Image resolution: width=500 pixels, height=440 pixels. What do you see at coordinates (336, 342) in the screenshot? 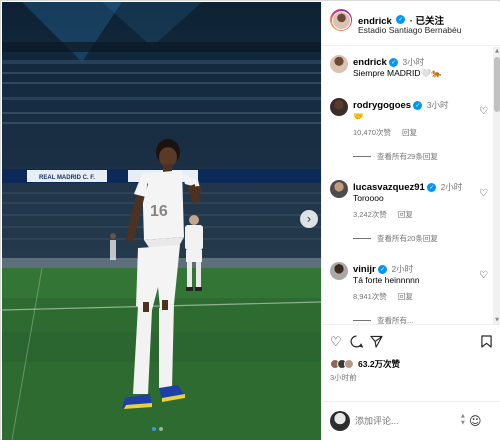
I see `heart-icon: ♡` at bounding box center [336, 342].